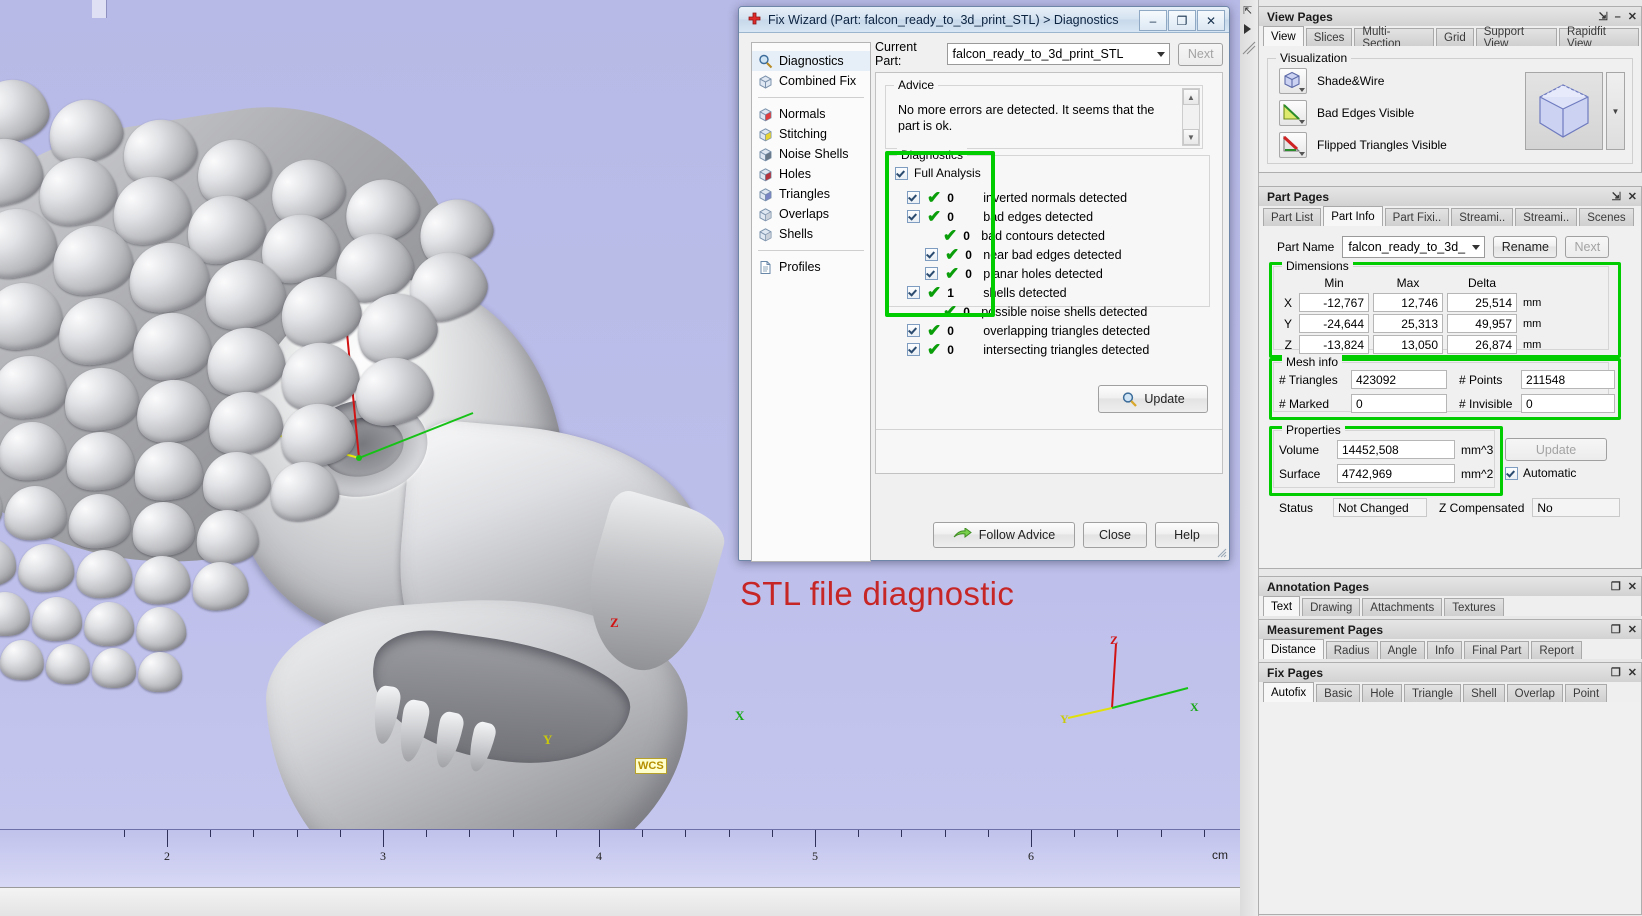 The image size is (1642, 916). I want to click on pin-icon: ⇱, so click(1247, 10).